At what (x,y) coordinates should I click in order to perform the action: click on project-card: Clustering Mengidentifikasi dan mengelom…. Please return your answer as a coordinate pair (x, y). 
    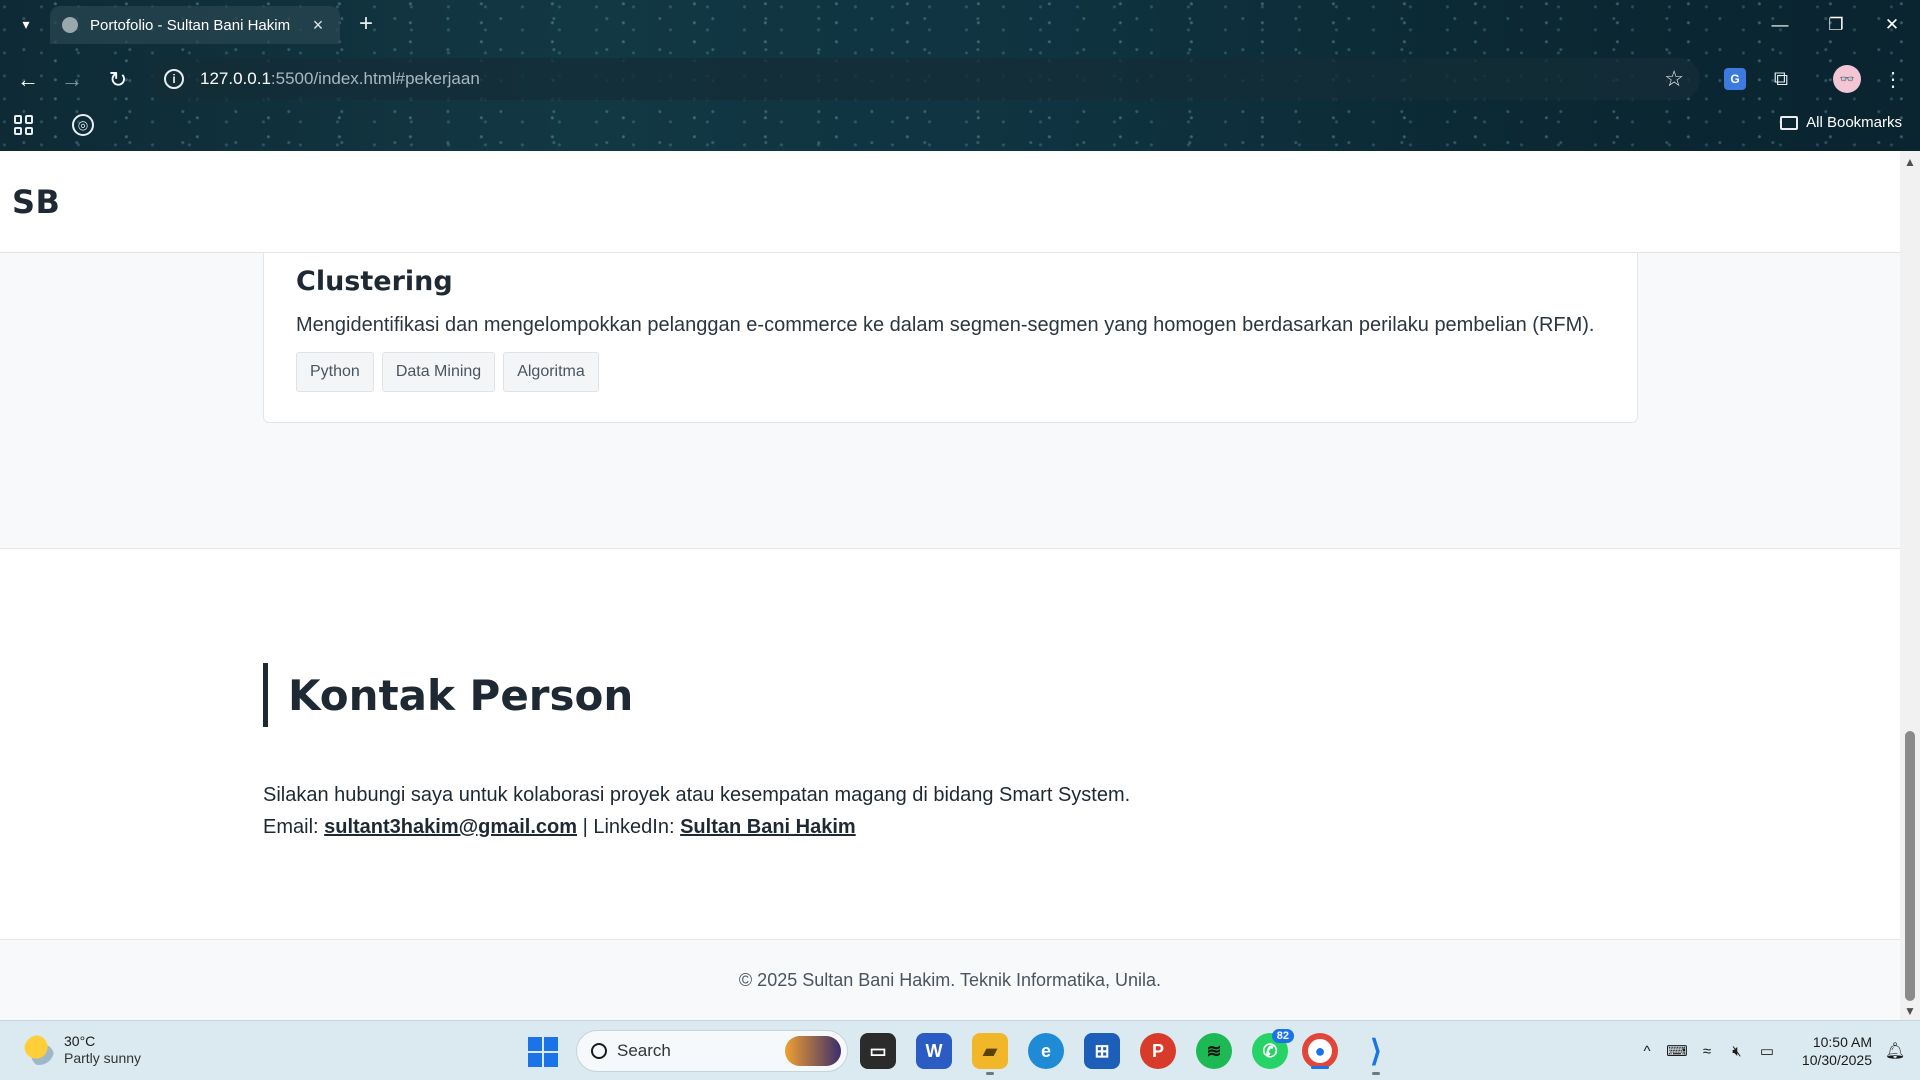
    Looking at the image, I should click on (950, 333).